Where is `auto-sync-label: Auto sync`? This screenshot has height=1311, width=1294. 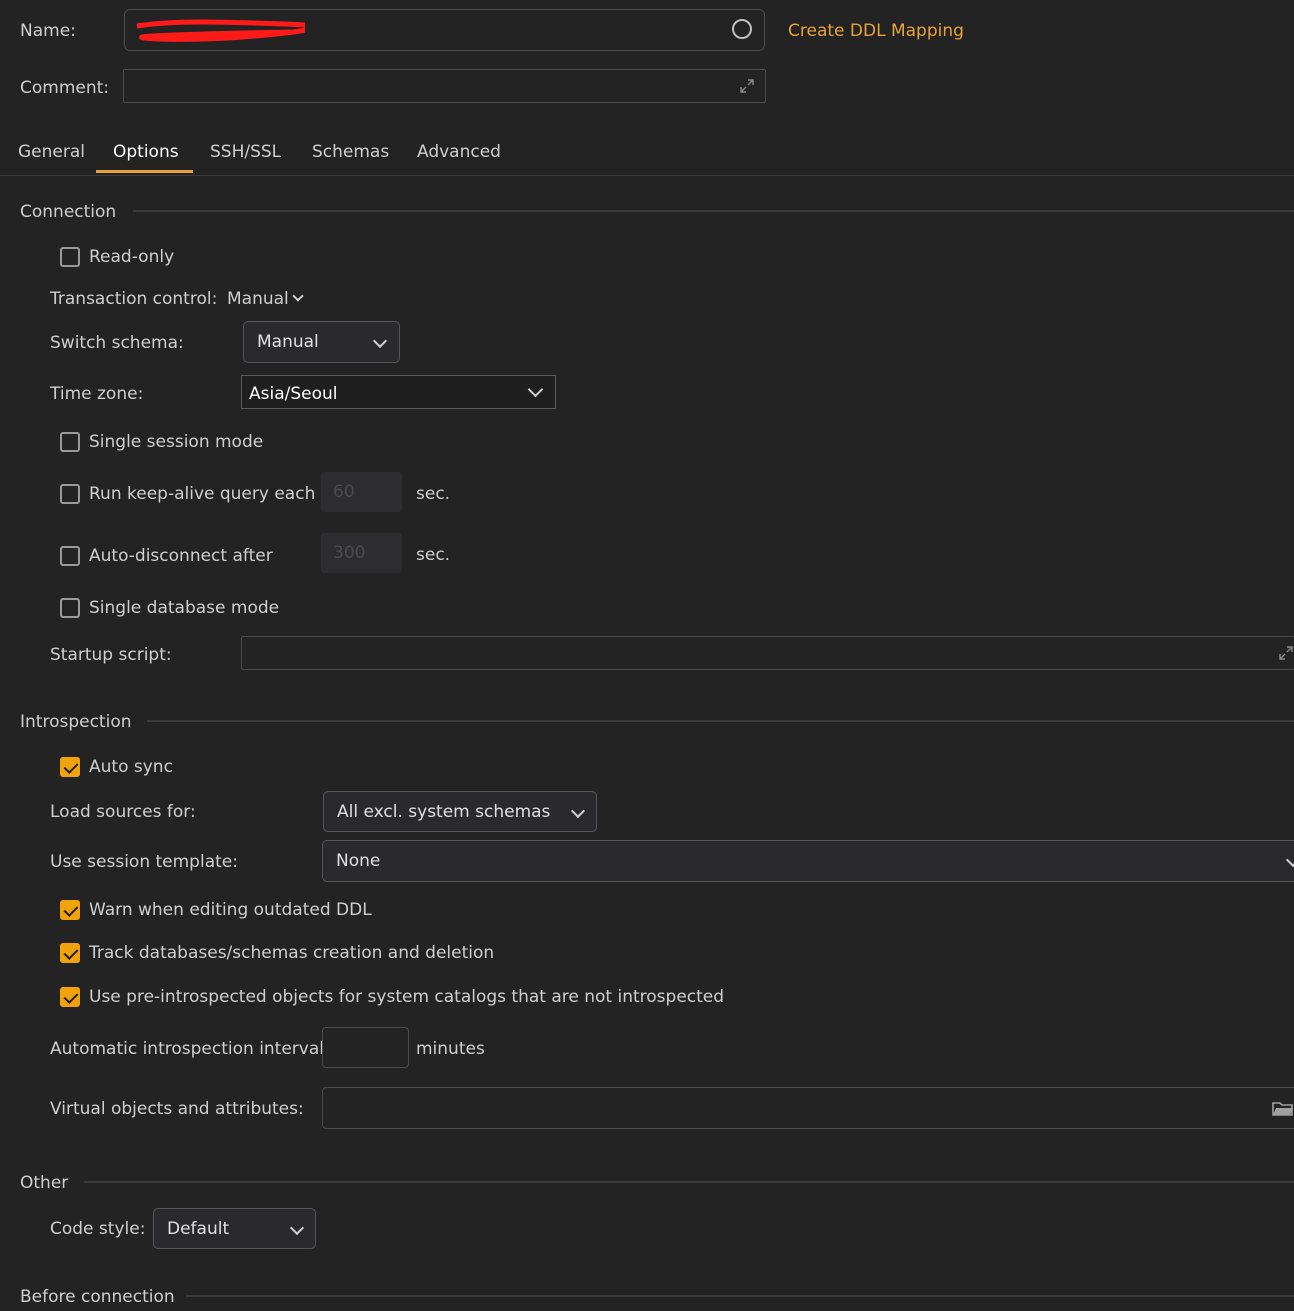 auto-sync-label: Auto sync is located at coordinates (131, 767).